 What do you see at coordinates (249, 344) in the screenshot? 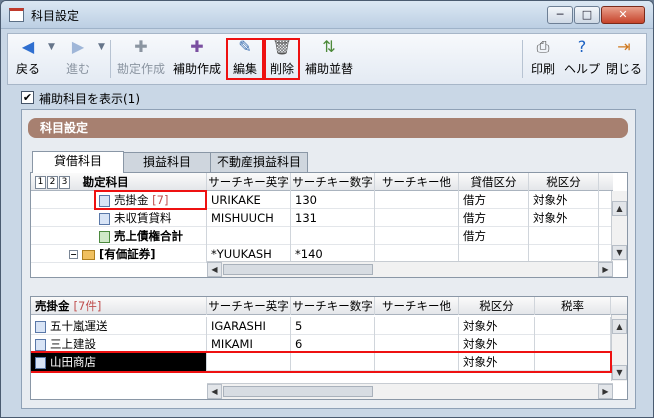
I see `search-eng-cell: MIKAMI` at bounding box center [249, 344].